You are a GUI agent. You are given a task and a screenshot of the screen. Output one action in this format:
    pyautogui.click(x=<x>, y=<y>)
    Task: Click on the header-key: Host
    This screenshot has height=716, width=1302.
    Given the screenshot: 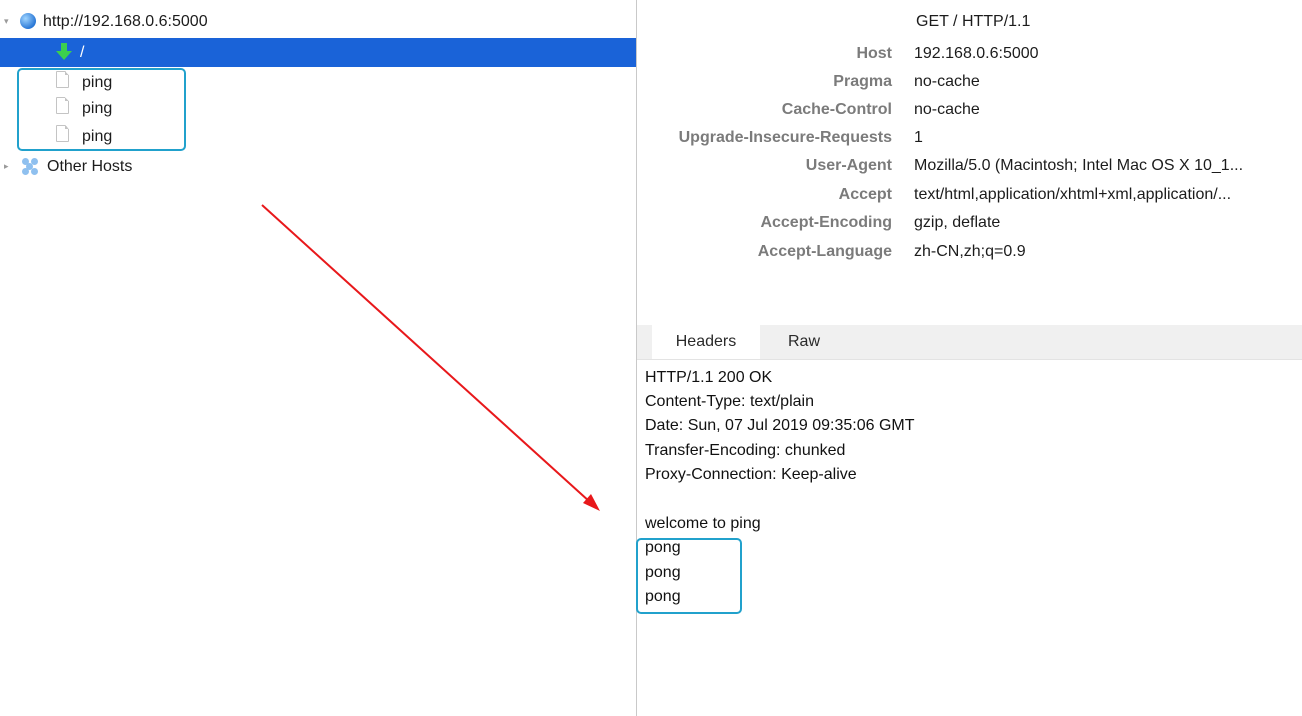 What is the action you would take?
    pyautogui.click(x=874, y=53)
    